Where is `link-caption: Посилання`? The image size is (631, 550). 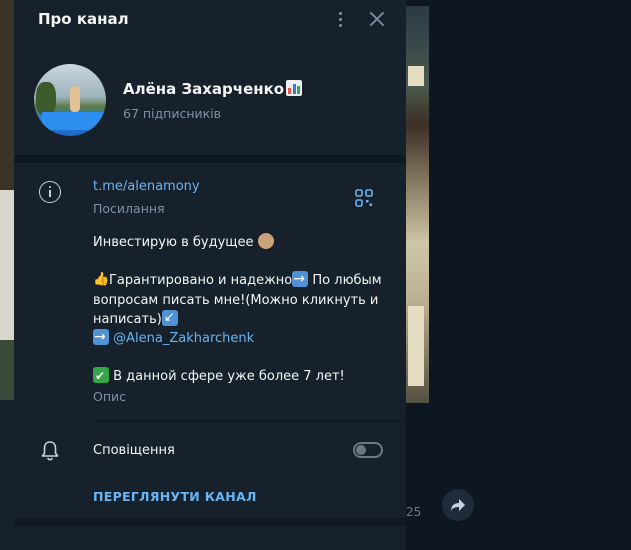 link-caption: Посилання is located at coordinates (129, 208).